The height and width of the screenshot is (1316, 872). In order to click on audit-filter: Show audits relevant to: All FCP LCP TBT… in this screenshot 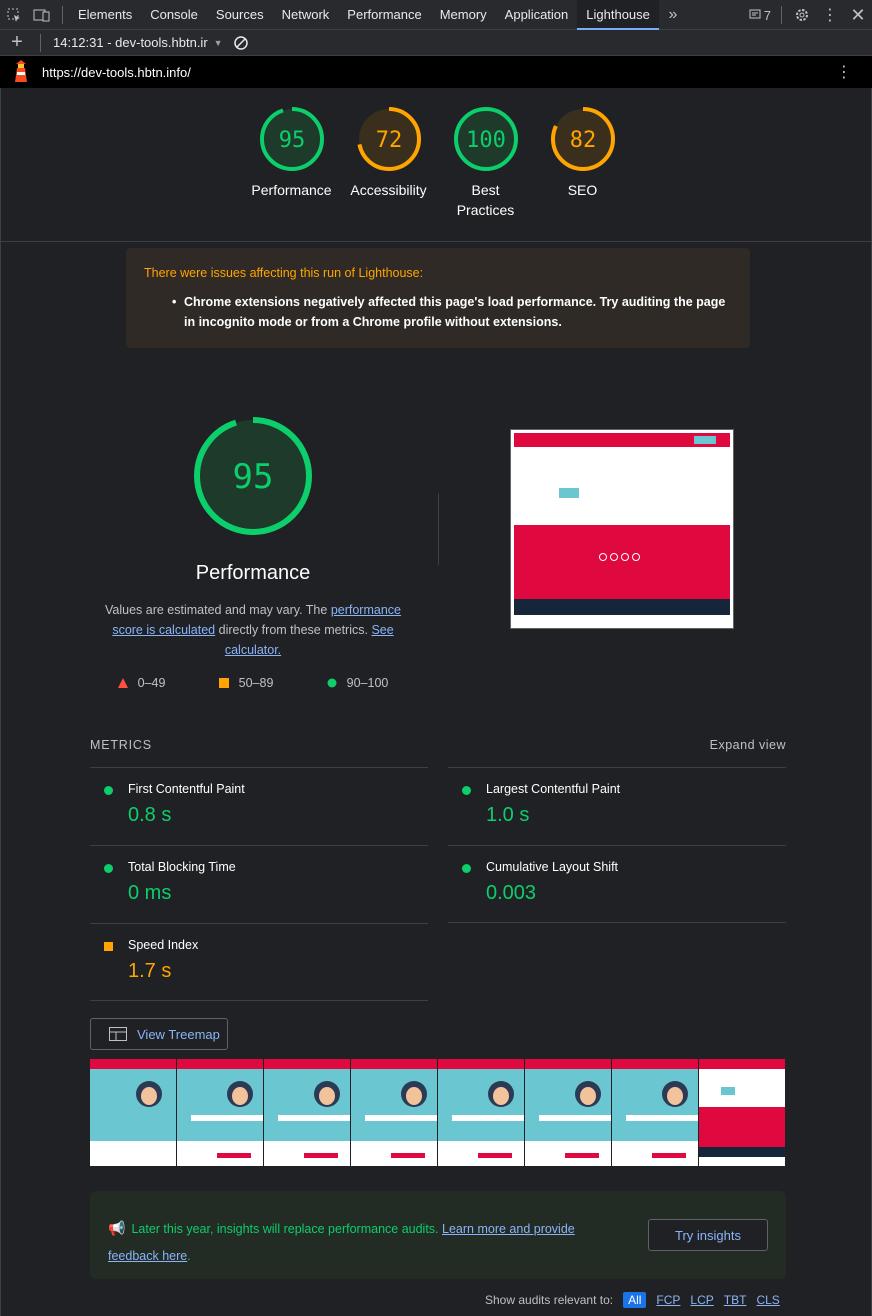, I will do `click(632, 1300)`.